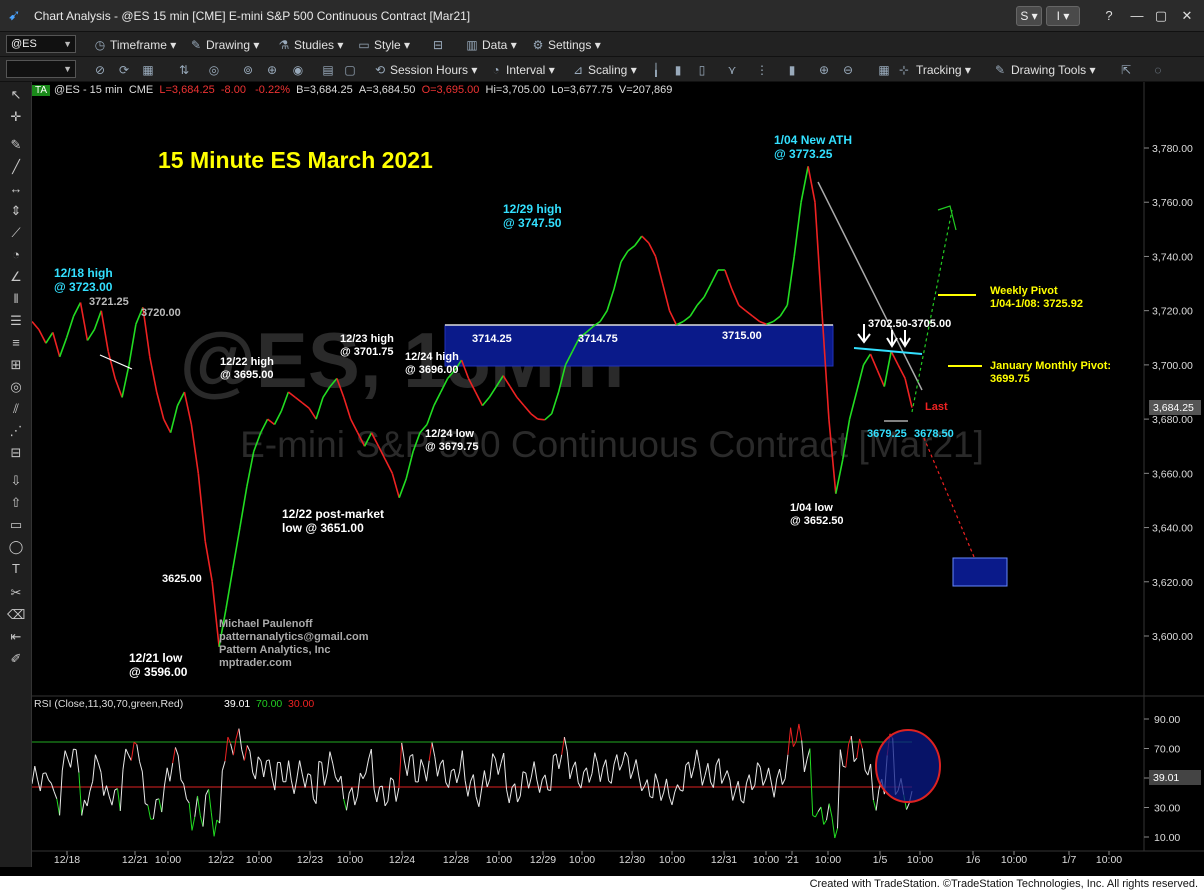  What do you see at coordinates (1029, 16) in the screenshot?
I see `s-button: S ▾` at bounding box center [1029, 16].